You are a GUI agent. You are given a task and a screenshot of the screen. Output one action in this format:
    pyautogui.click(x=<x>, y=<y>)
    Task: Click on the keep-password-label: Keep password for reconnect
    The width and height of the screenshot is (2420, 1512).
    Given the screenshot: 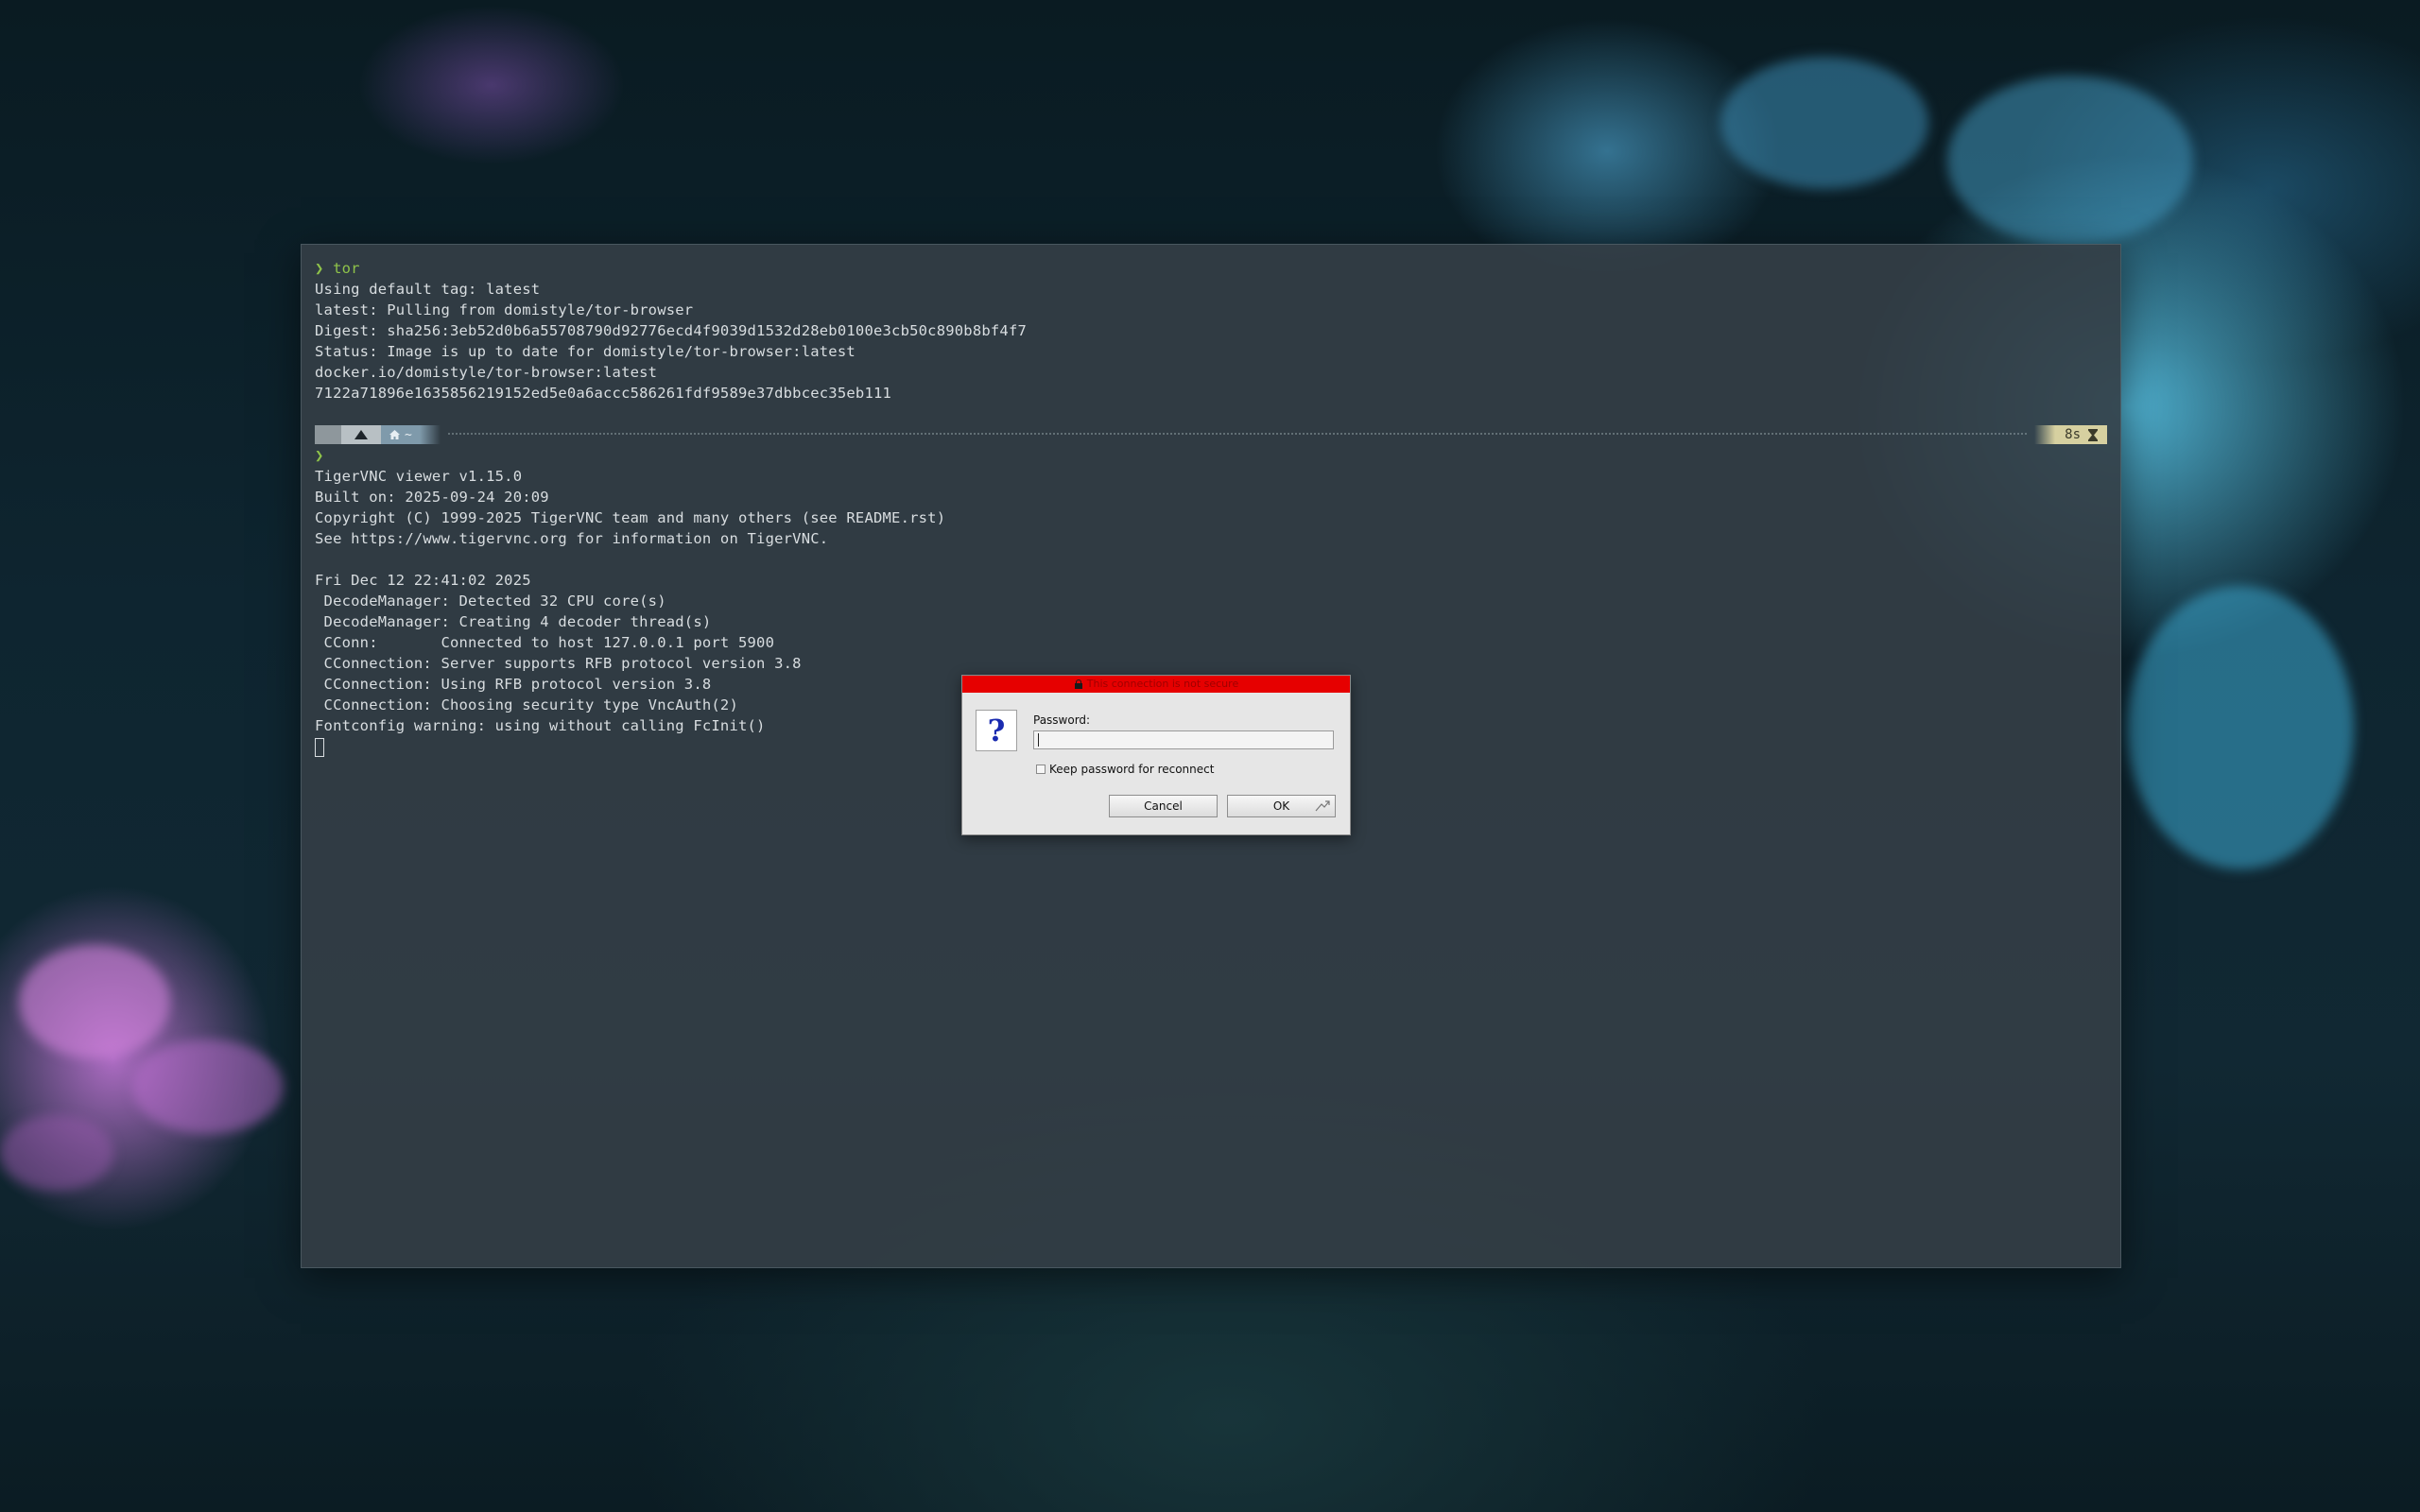 What is the action you would take?
    pyautogui.click(x=1132, y=769)
    